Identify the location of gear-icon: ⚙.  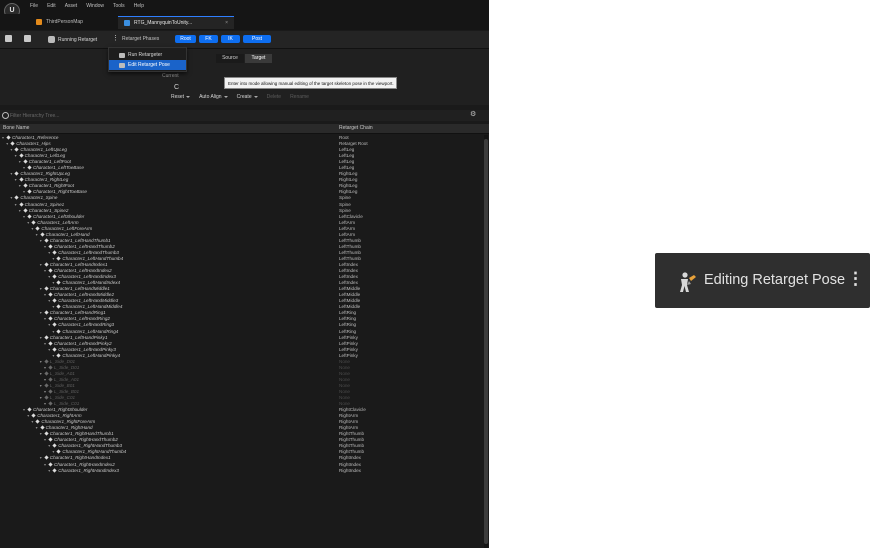
(473, 115).